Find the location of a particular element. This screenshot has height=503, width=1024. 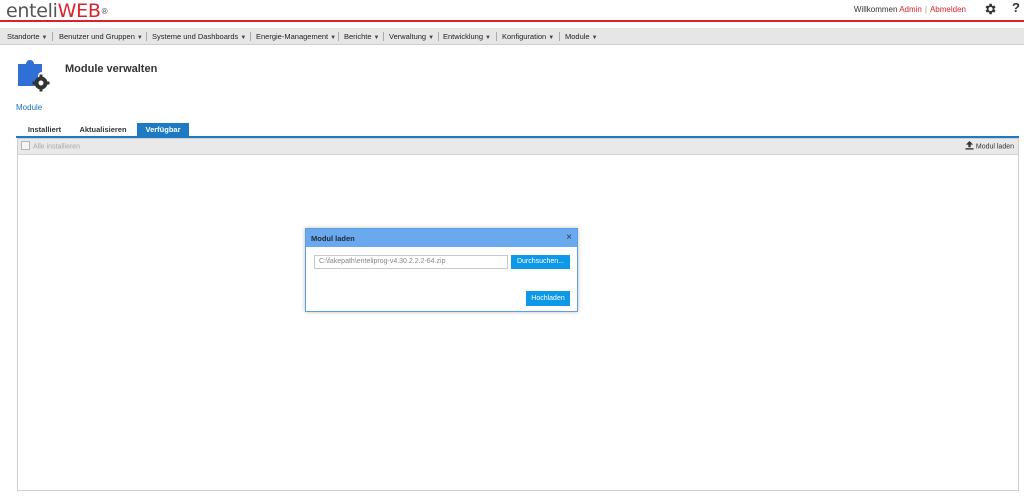

install-icon is located at coordinates (25, 145).